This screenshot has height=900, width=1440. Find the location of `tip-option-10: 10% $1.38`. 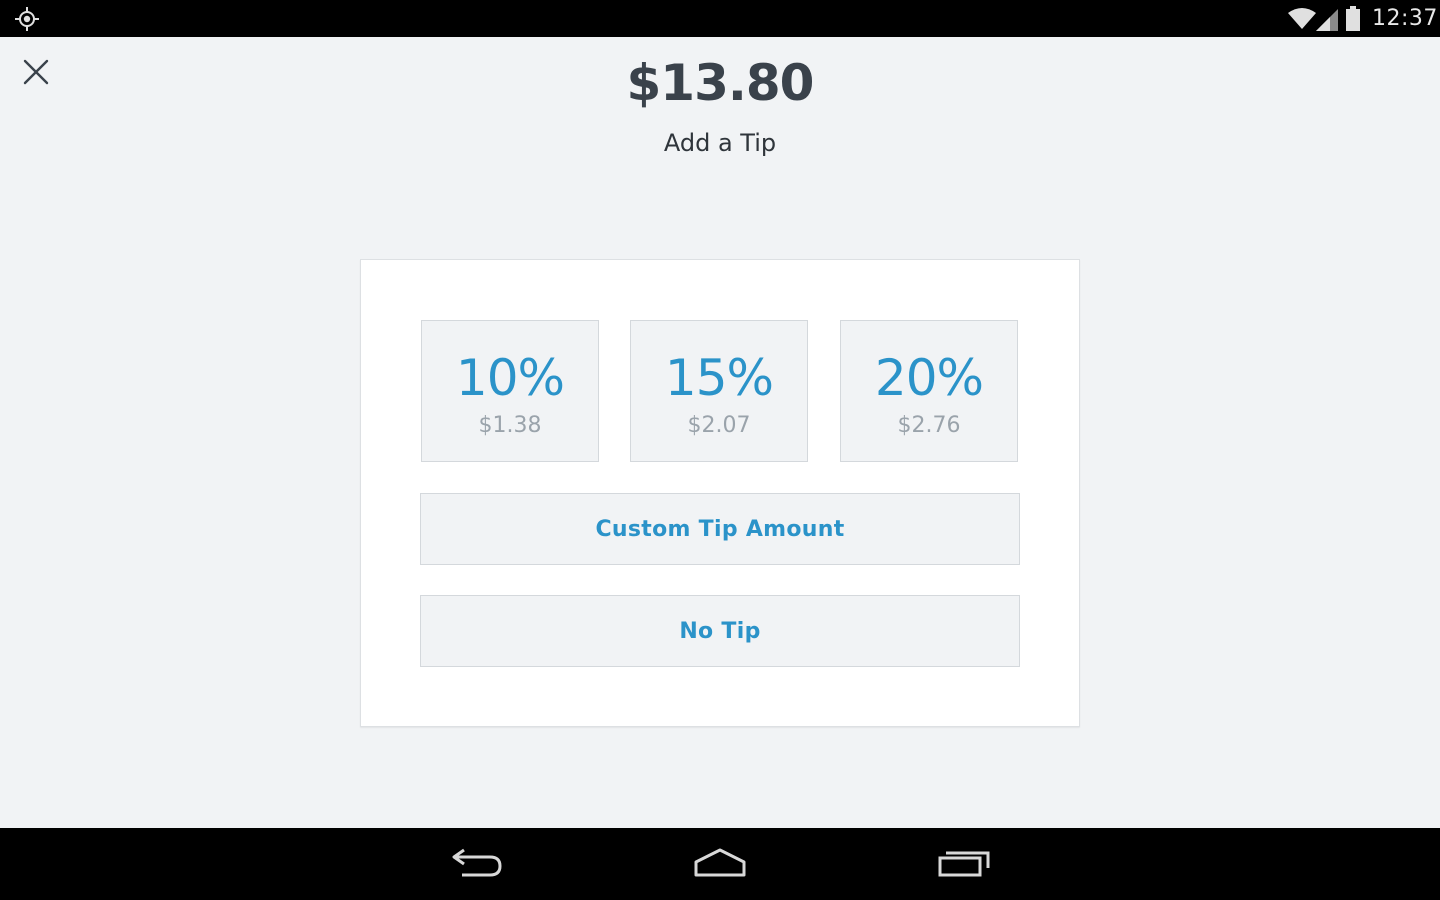

tip-option-10: 10% $1.38 is located at coordinates (510, 391).